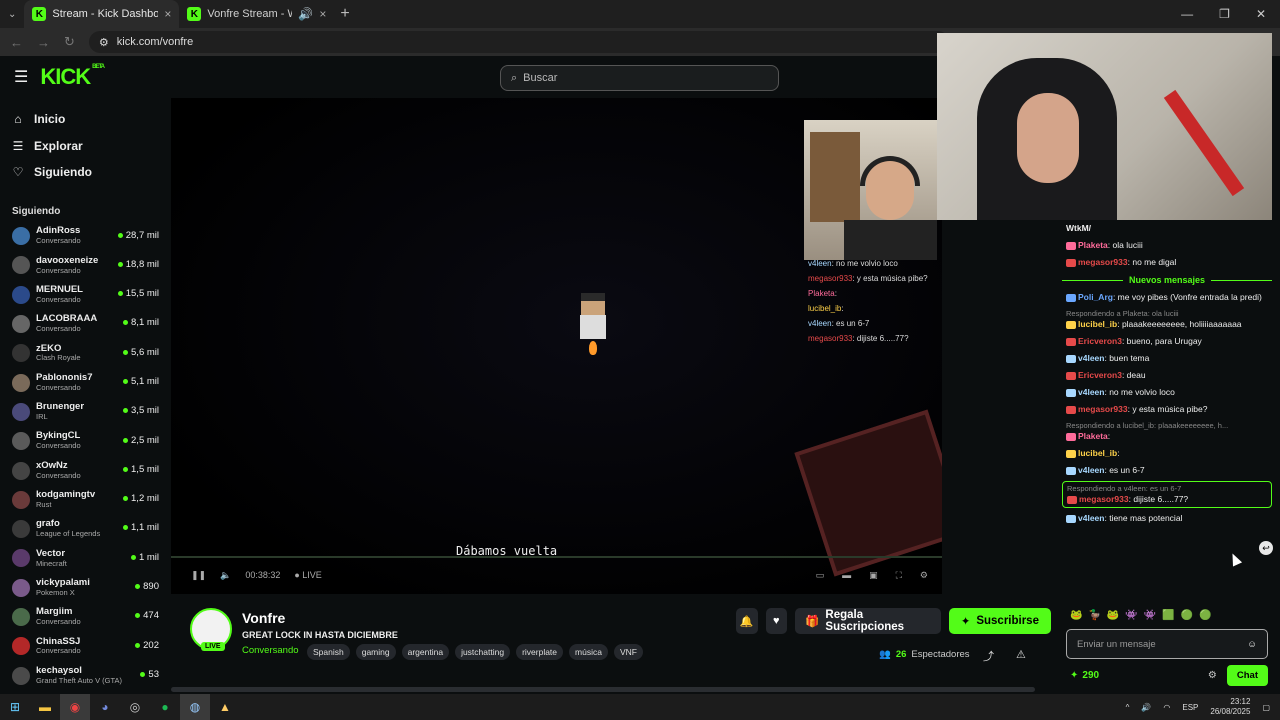 The height and width of the screenshot is (720, 1280). What do you see at coordinates (1167, 262) in the screenshot?
I see `chat-message: megasor933: no me digal` at bounding box center [1167, 262].